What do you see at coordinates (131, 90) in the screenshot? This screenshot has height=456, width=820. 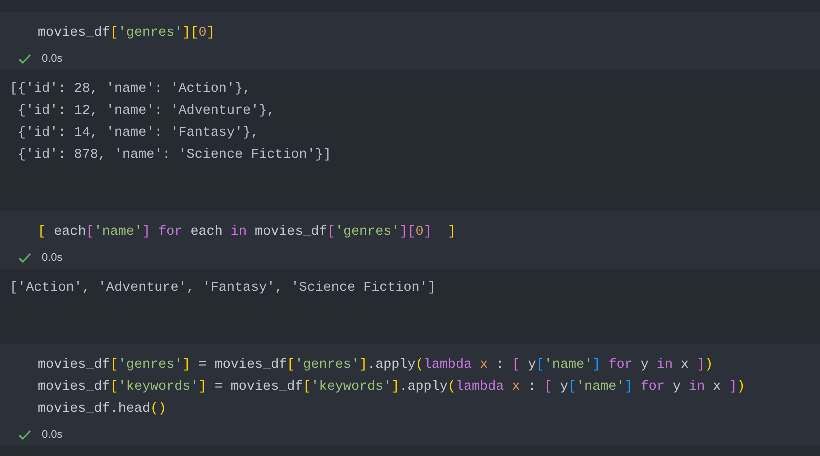 I see `output-line: [{'id': 28, 'name': 'Action'},` at bounding box center [131, 90].